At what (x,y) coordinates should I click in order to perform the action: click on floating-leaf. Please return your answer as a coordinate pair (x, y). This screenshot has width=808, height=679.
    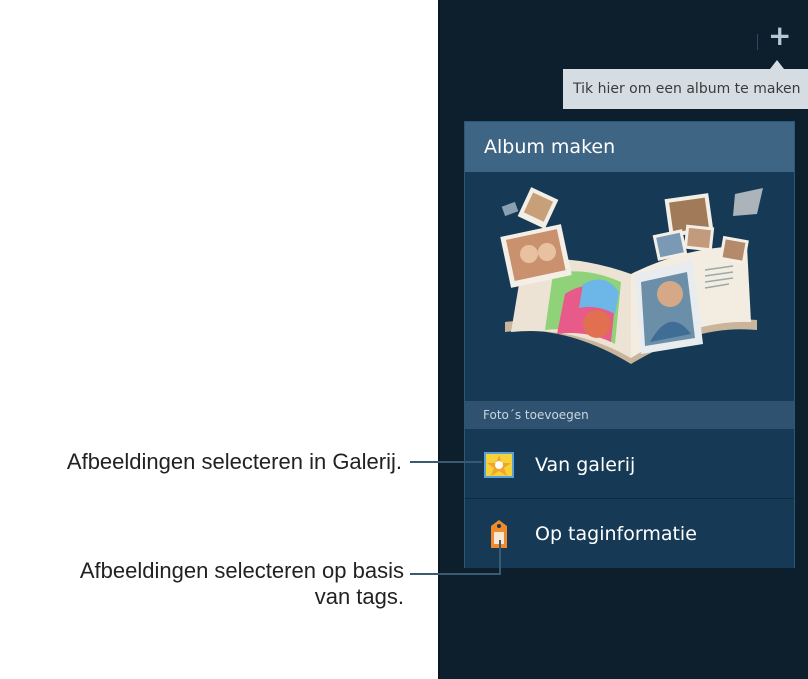
    Looking at the image, I should click on (748, 202).